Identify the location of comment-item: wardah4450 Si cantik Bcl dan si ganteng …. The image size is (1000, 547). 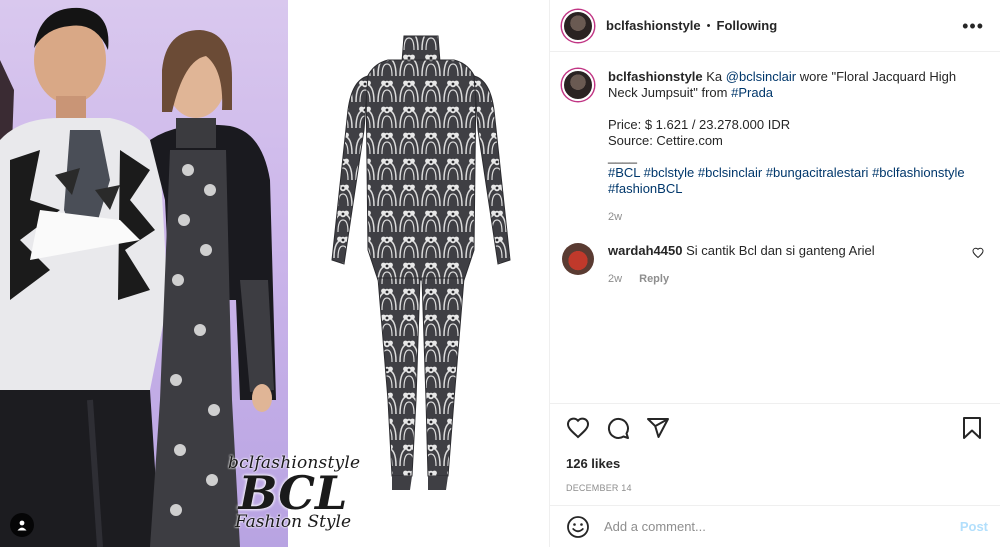
(773, 265).